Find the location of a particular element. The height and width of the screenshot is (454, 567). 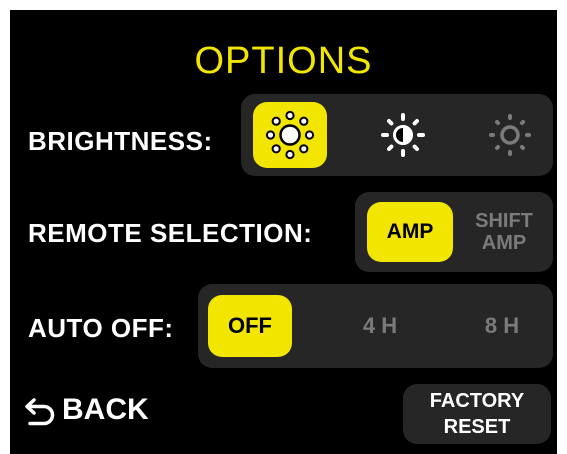

remote-selection-selector: AMP SHIFT AMP is located at coordinates (454, 232).